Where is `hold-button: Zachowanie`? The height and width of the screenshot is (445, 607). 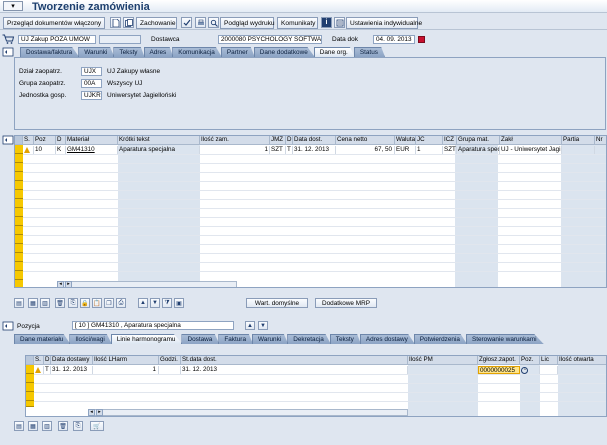 hold-button: Zachowanie is located at coordinates (156, 23).